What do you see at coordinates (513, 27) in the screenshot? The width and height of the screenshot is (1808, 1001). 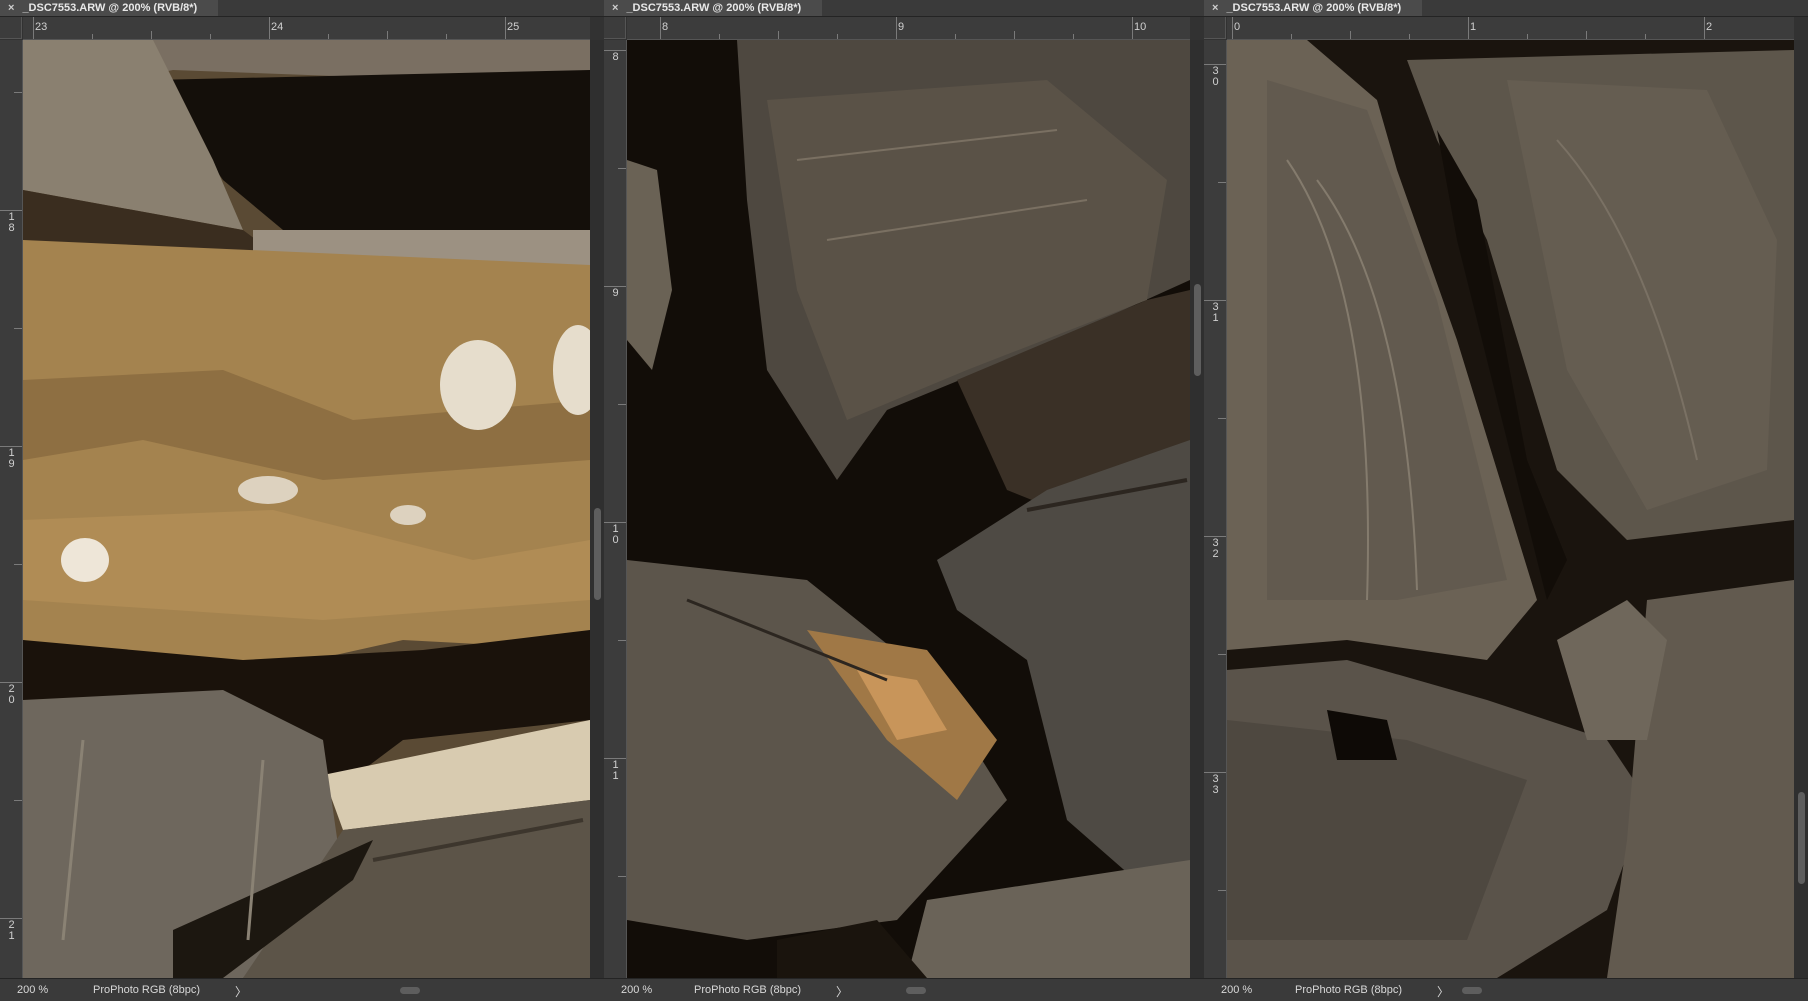 I see `ruler-label: 25` at bounding box center [513, 27].